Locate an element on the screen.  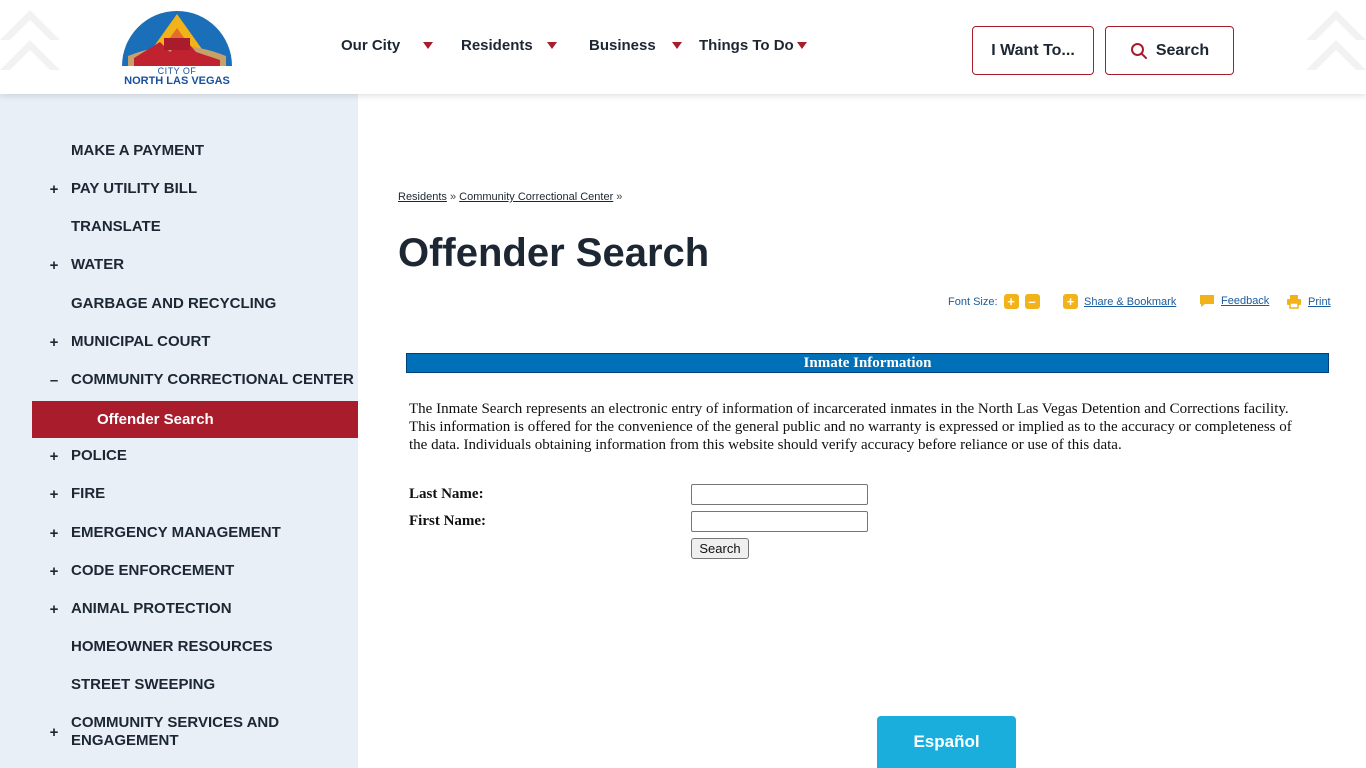
inmate-search-button: Search is located at coordinates (720, 548).